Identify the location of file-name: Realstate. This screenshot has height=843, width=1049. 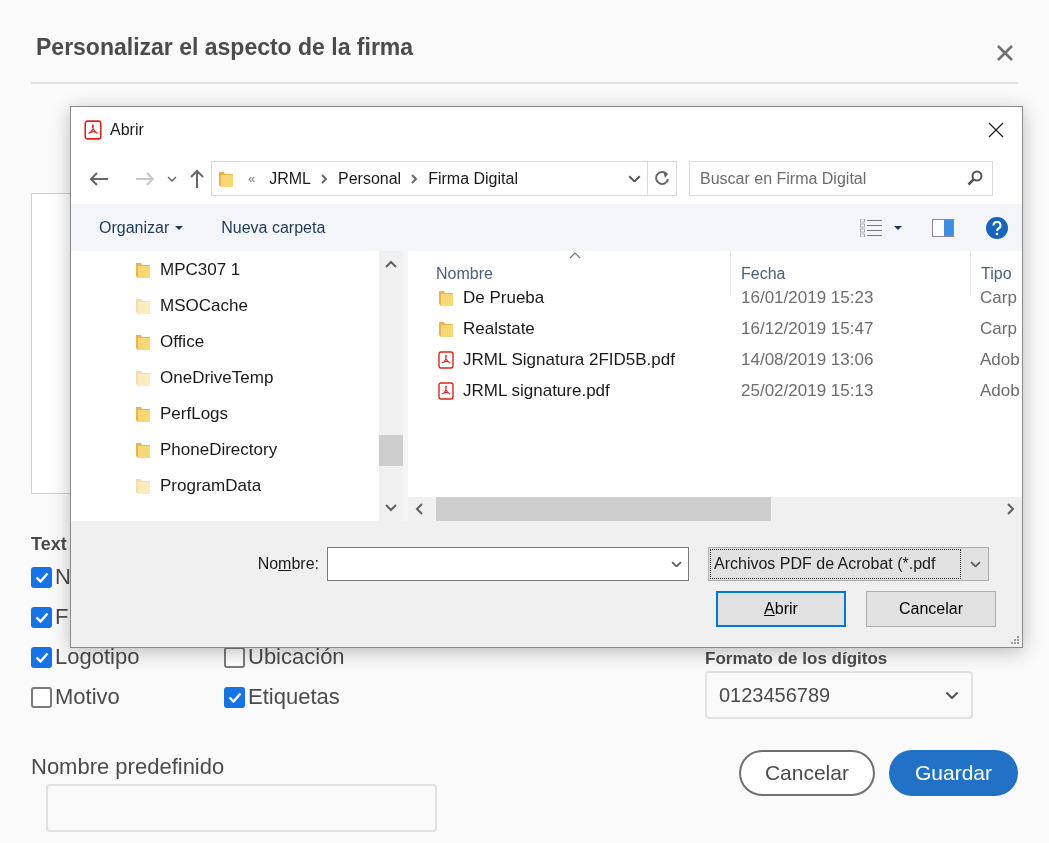
(569, 328).